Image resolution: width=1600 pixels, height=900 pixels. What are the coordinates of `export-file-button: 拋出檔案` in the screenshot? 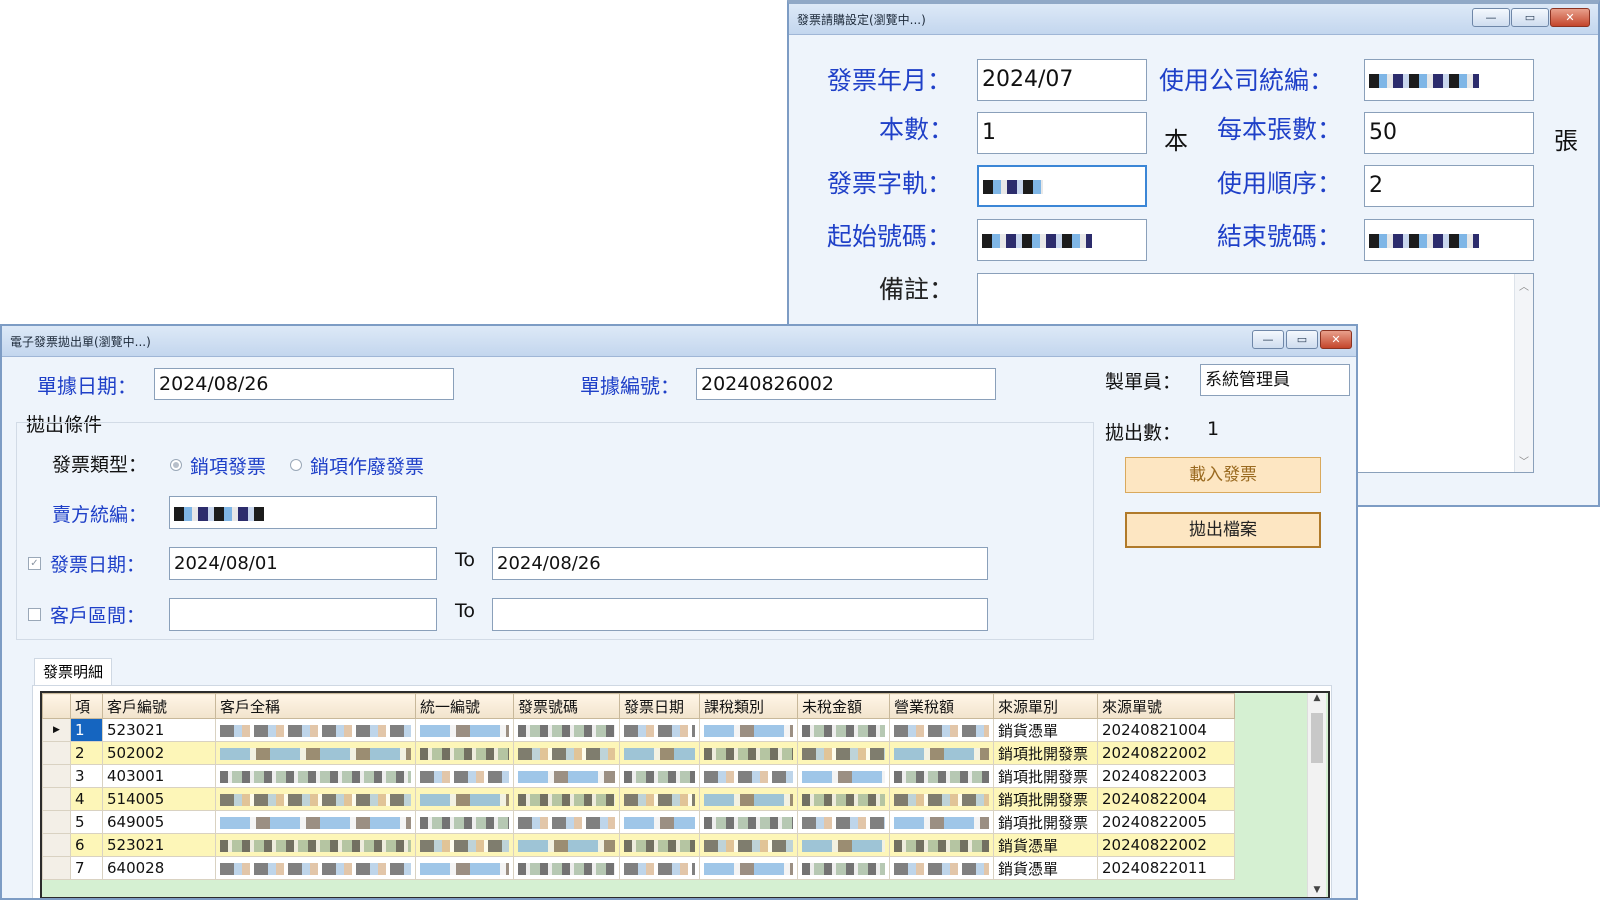 It's located at (1223, 530).